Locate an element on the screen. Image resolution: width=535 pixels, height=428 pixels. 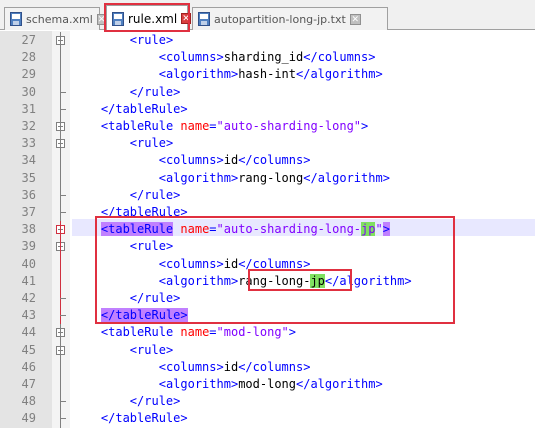
code-text: <algorithm>mod-long</algorithm> is located at coordinates (270, 384).